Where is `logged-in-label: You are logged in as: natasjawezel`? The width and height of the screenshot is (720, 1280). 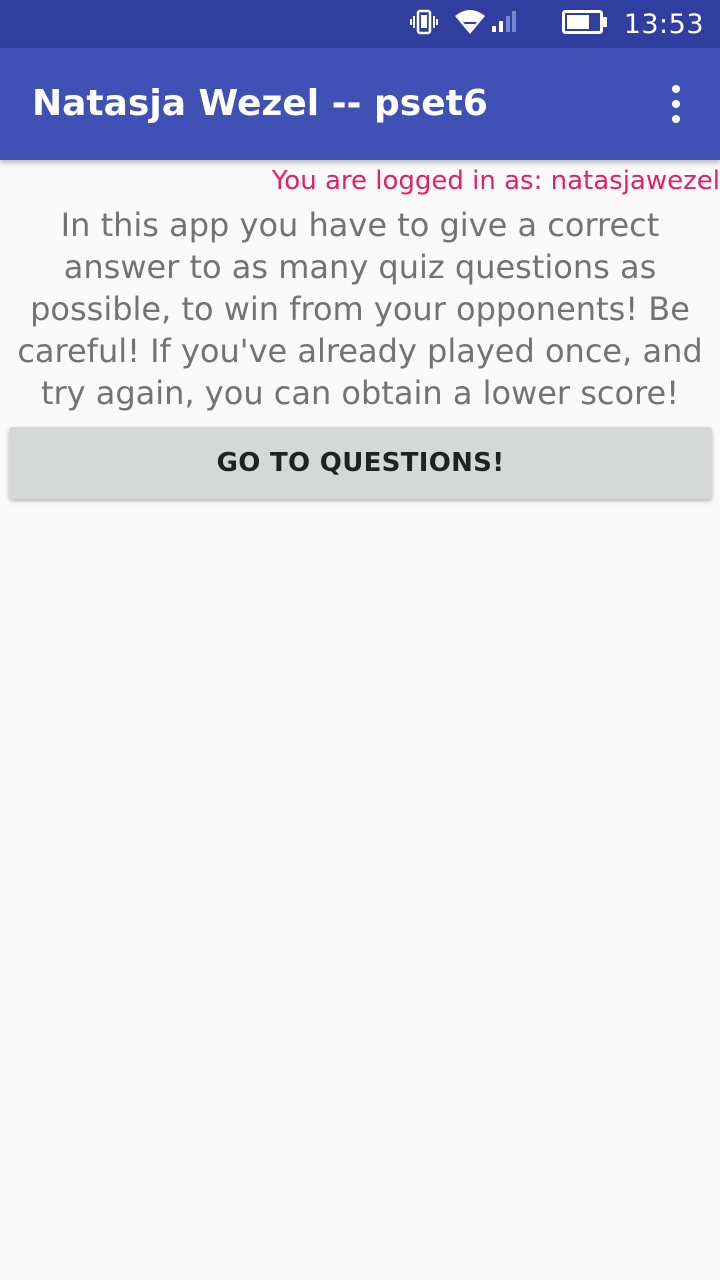 logged-in-label: You are logged in as: natasjawezel is located at coordinates (495, 181).